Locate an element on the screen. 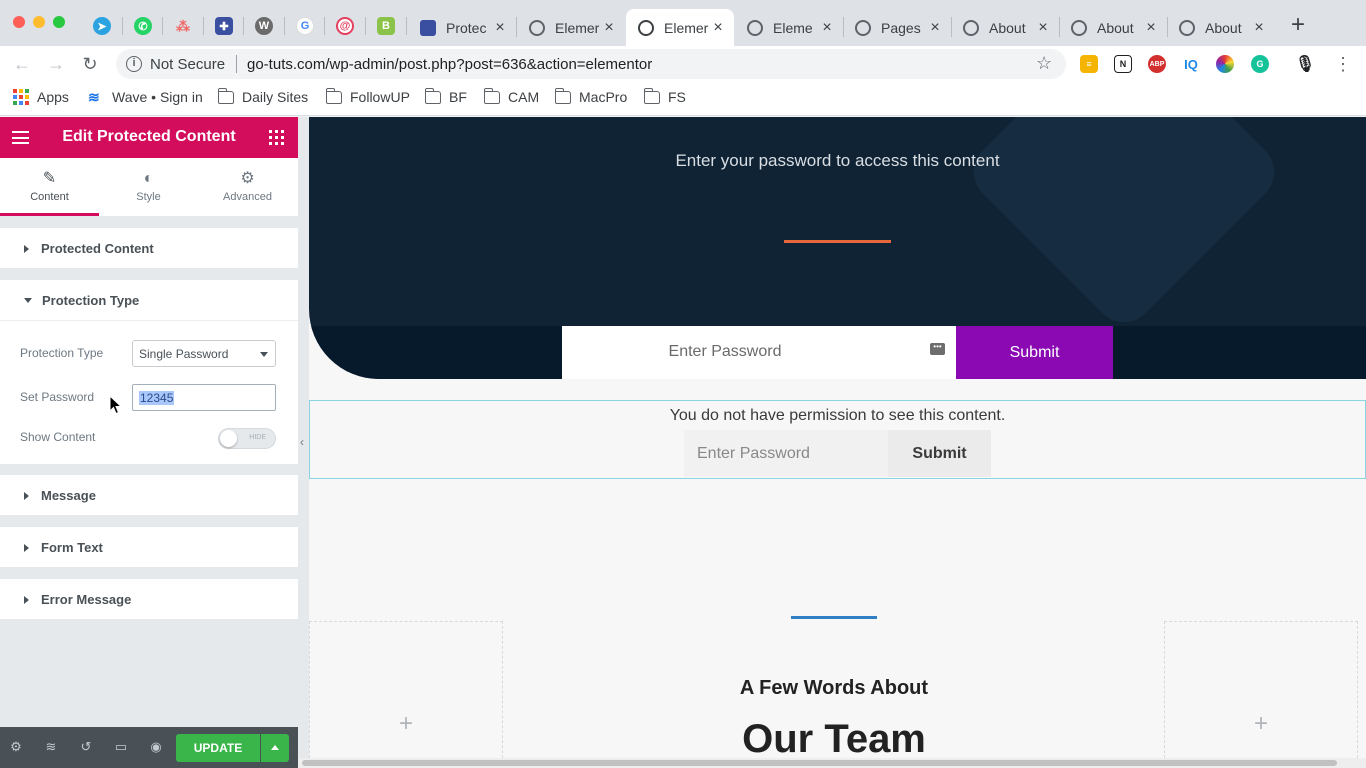 The image size is (1366, 768). section-error-message: Error Message is located at coordinates (149, 599).